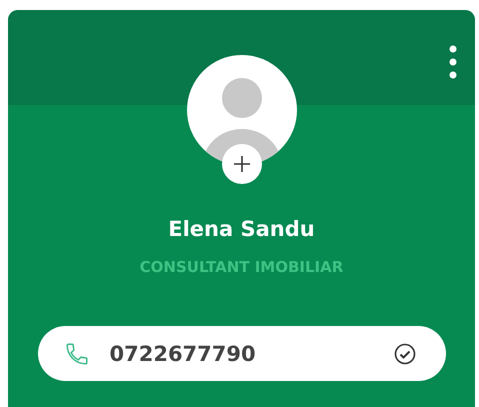 Image resolution: width=479 pixels, height=407 pixels. What do you see at coordinates (77, 353) in the screenshot?
I see `phone-icon` at bounding box center [77, 353].